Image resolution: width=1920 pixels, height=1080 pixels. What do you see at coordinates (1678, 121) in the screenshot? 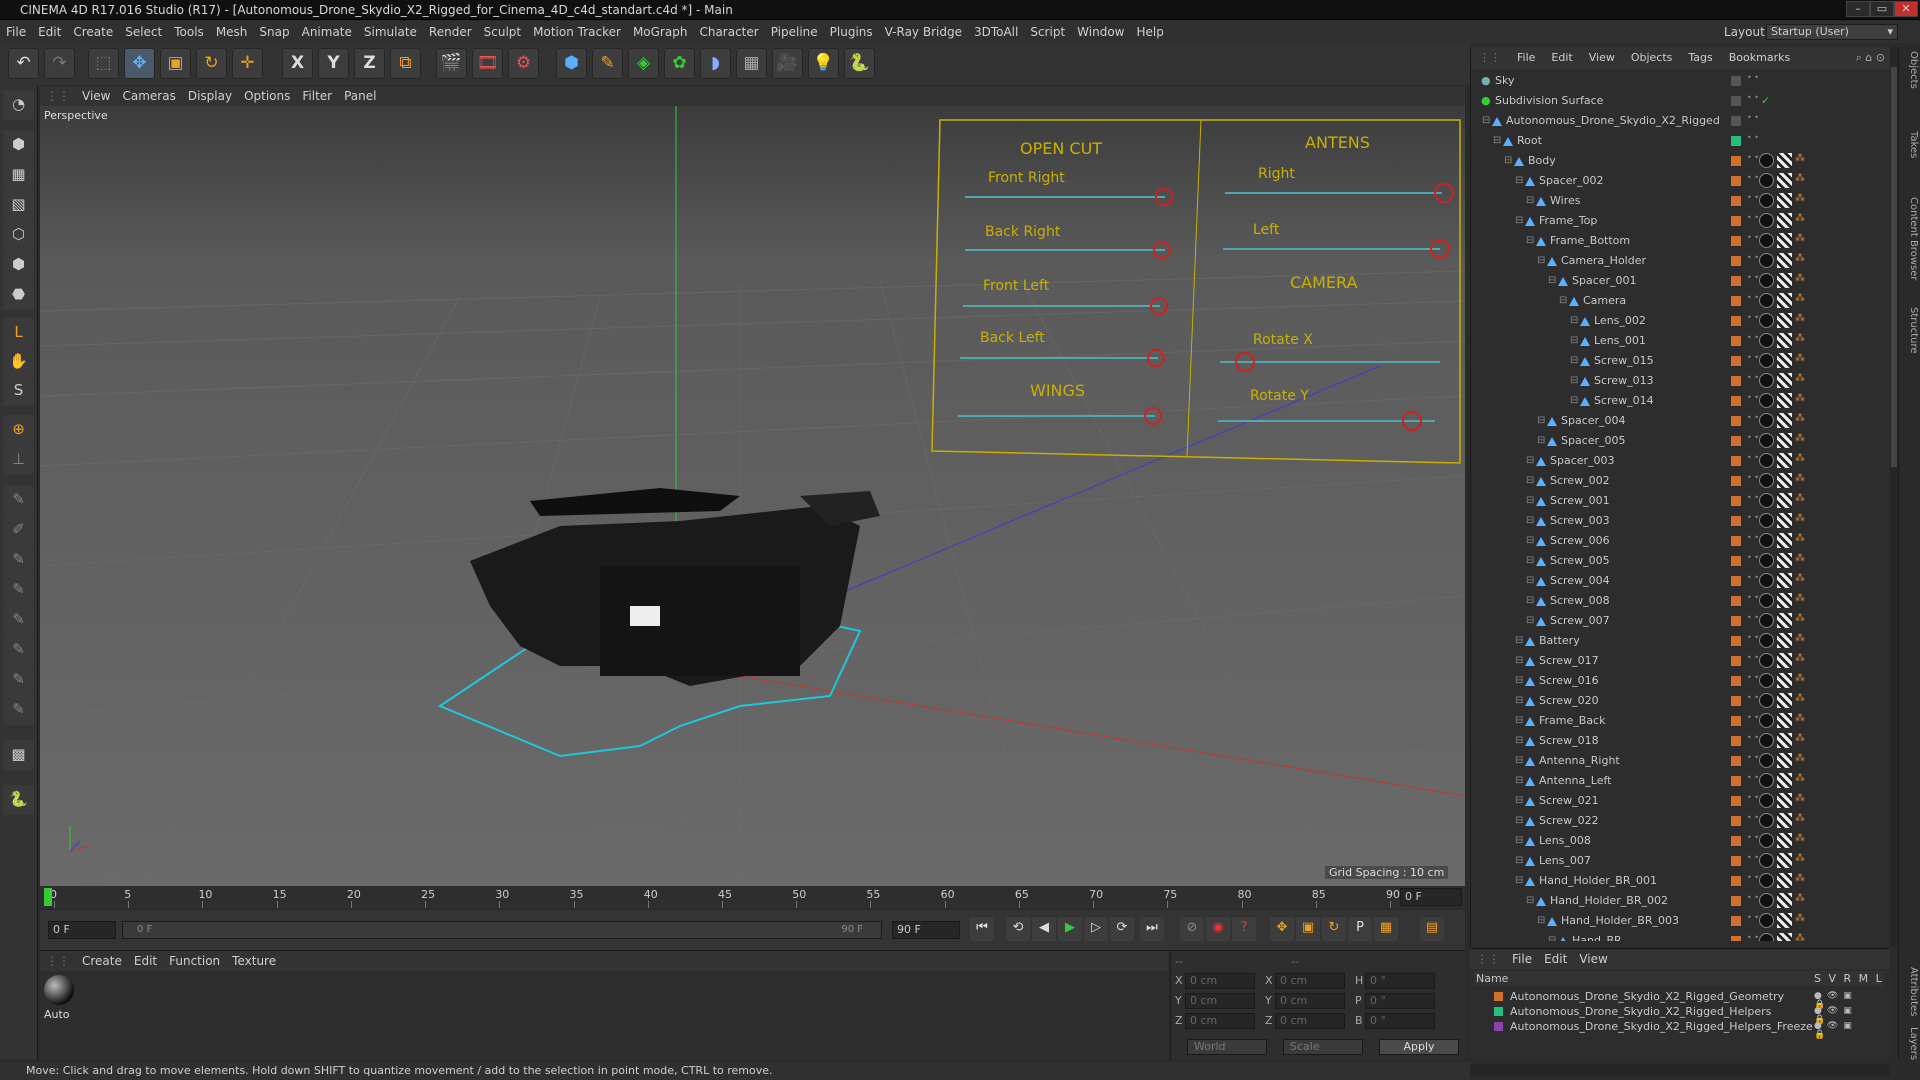
I see `object-row-autonomous-drone-skydio-x2-rigged: ⊟ Autonomous_Drone_Skydio_X2_Rigged • •` at bounding box center [1678, 121].